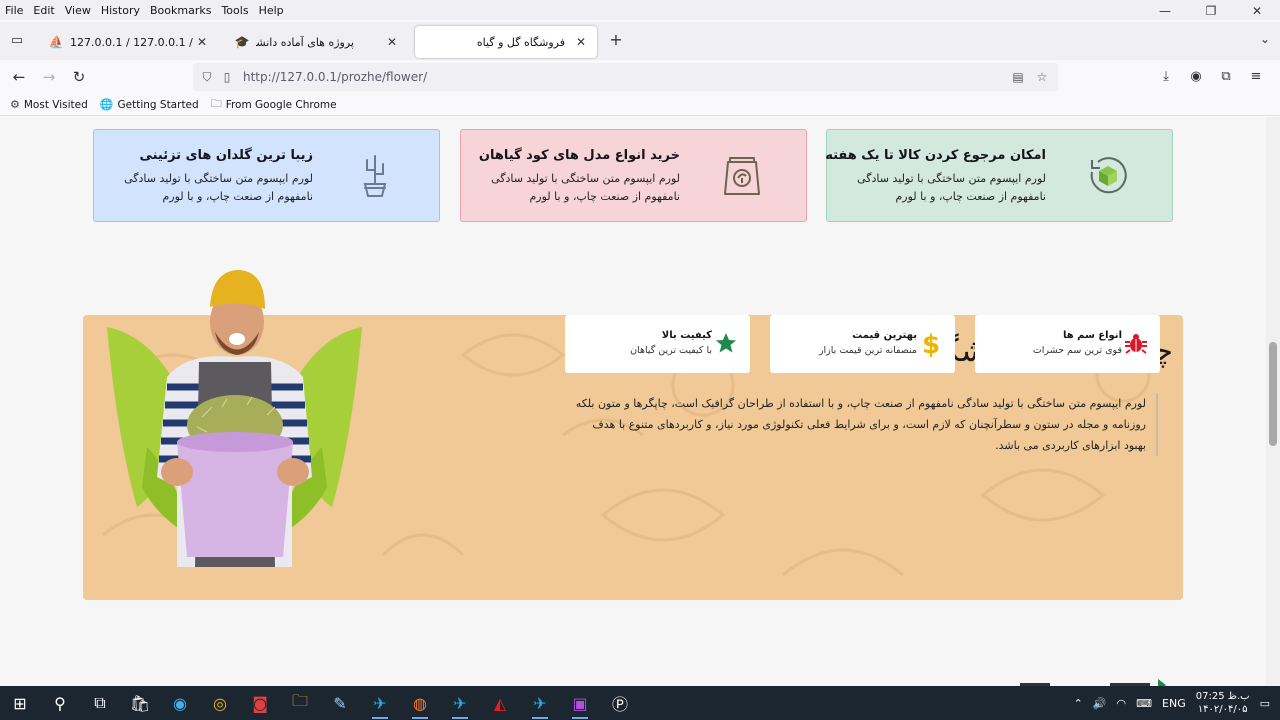 The width and height of the screenshot is (1280, 720). I want to click on wifi-icon: ◠, so click(1122, 703).